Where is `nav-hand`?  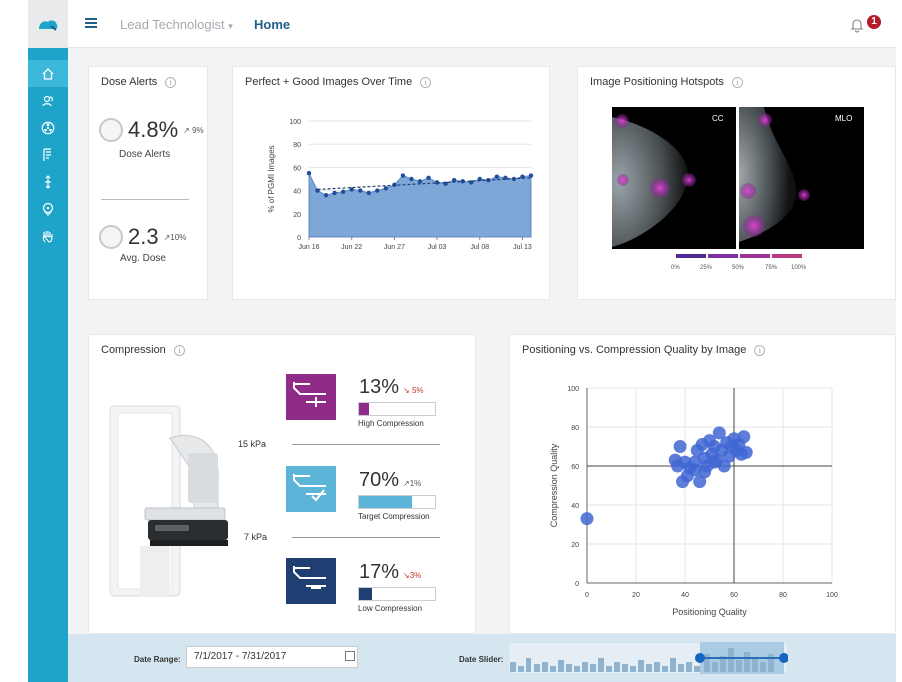 nav-hand is located at coordinates (48, 235).